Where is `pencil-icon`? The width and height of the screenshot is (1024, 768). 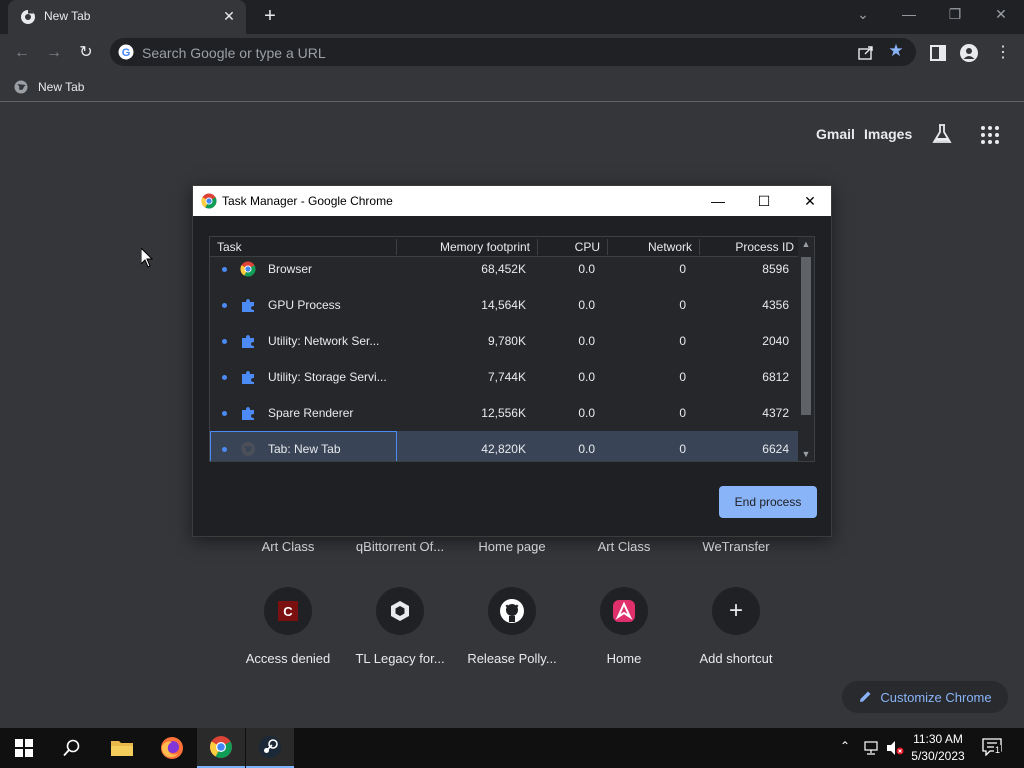
pencil-icon is located at coordinates (865, 696).